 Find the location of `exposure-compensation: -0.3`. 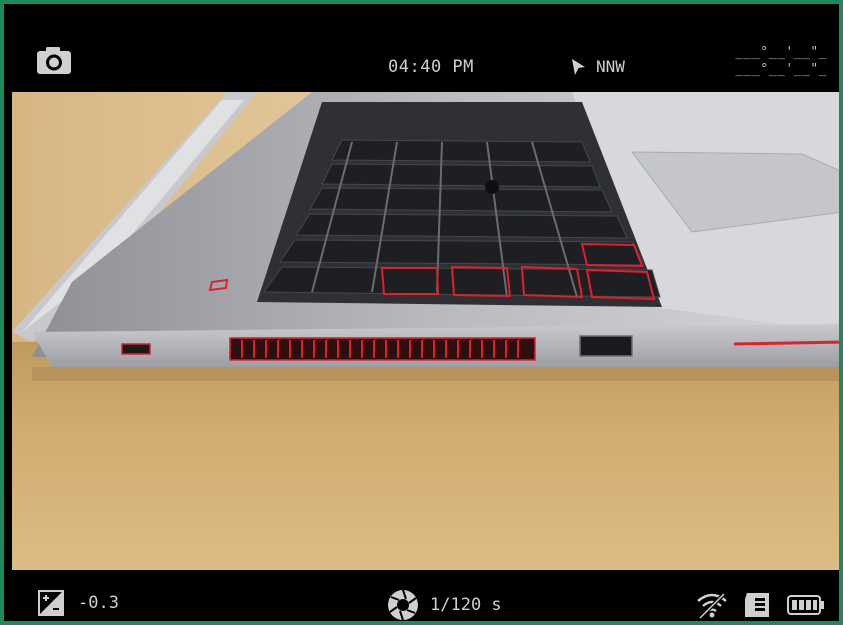

exposure-compensation: -0.3 is located at coordinates (78, 603).